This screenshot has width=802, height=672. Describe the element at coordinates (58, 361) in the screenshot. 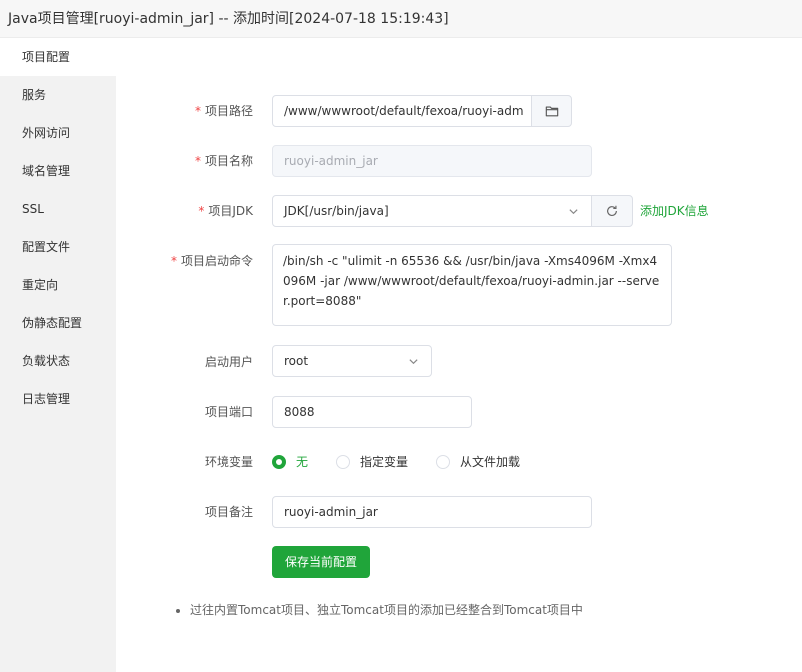

I see `sidebar-item-load-status: 负载状态` at that location.